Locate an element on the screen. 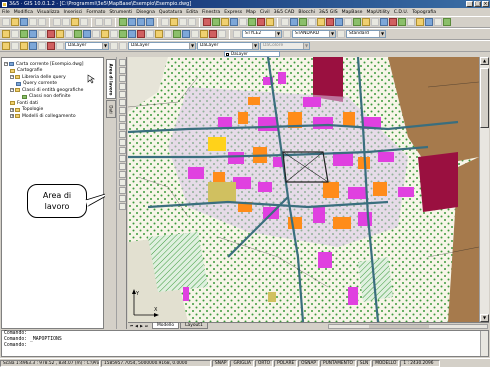 Image resolution: width=490 pixels, height=367 pixels. scroll-up-icon: ▲ is located at coordinates (484, 61).